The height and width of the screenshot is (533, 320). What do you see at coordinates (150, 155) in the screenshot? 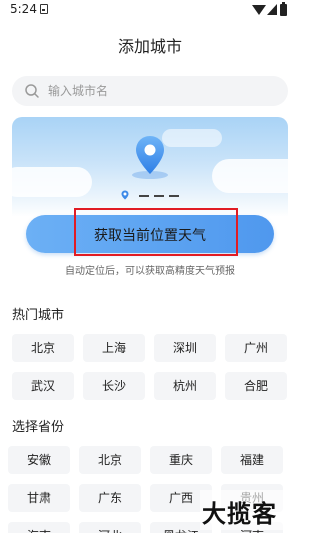
I see `location-pin-icon` at bounding box center [150, 155].